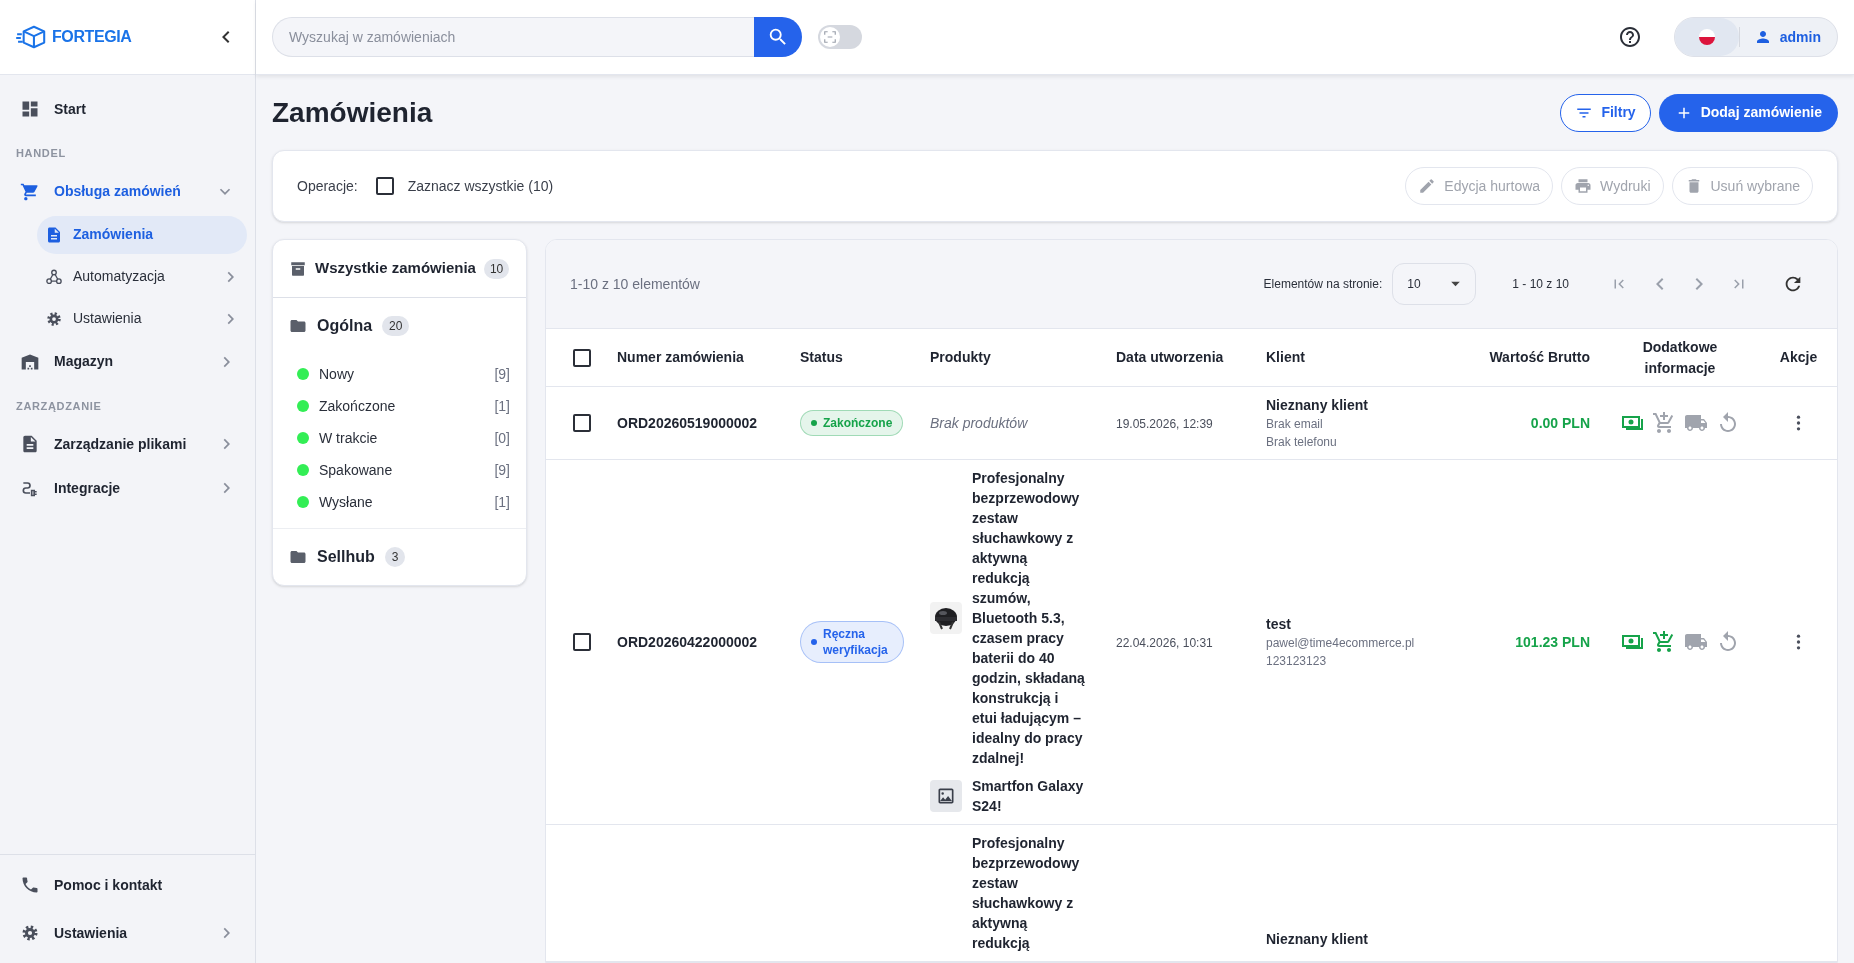  I want to click on flag-icon, so click(1706, 37).